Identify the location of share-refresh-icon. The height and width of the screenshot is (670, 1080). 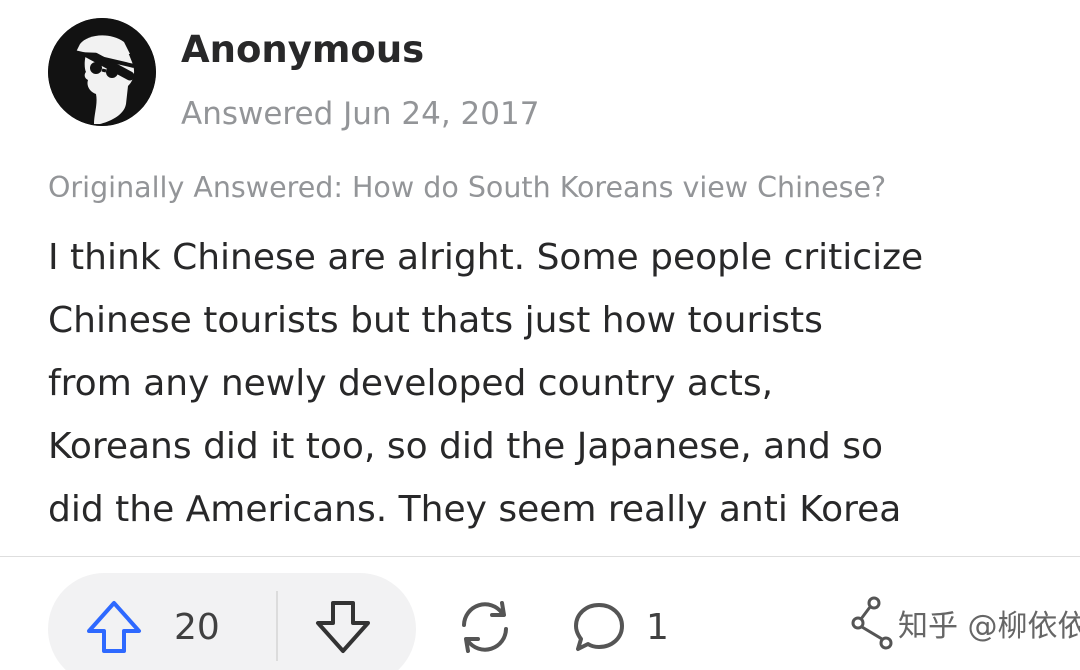
(485, 627).